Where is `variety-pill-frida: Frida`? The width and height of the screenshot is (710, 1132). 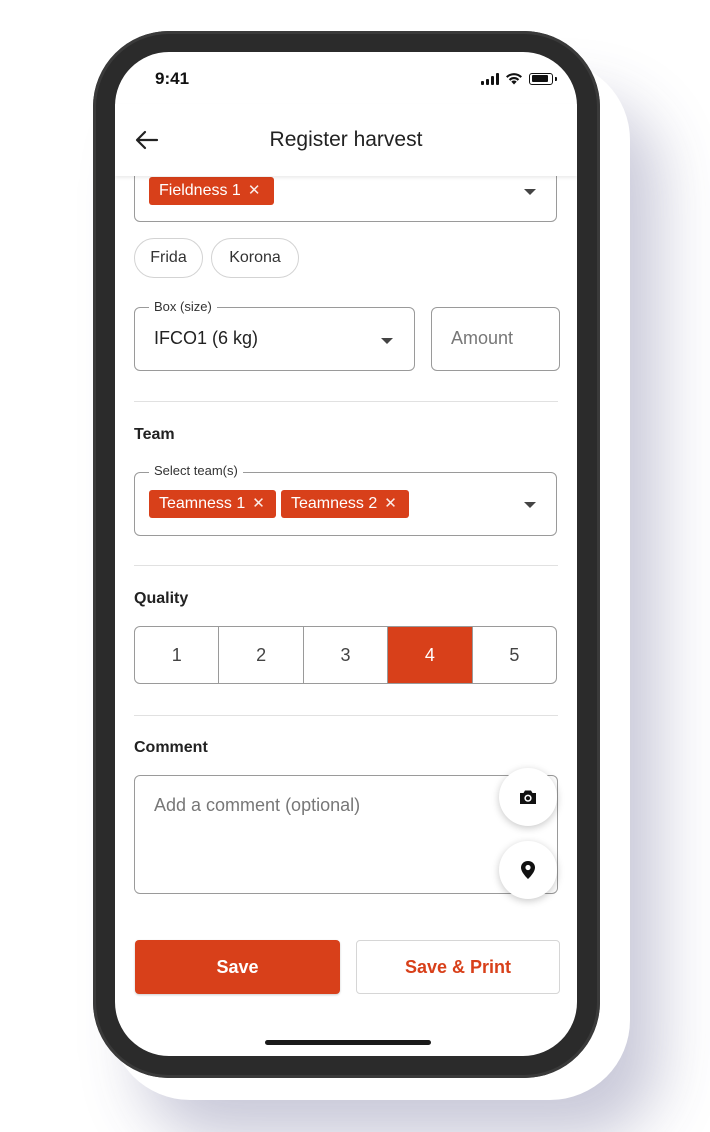 variety-pill-frida: Frida is located at coordinates (168, 258).